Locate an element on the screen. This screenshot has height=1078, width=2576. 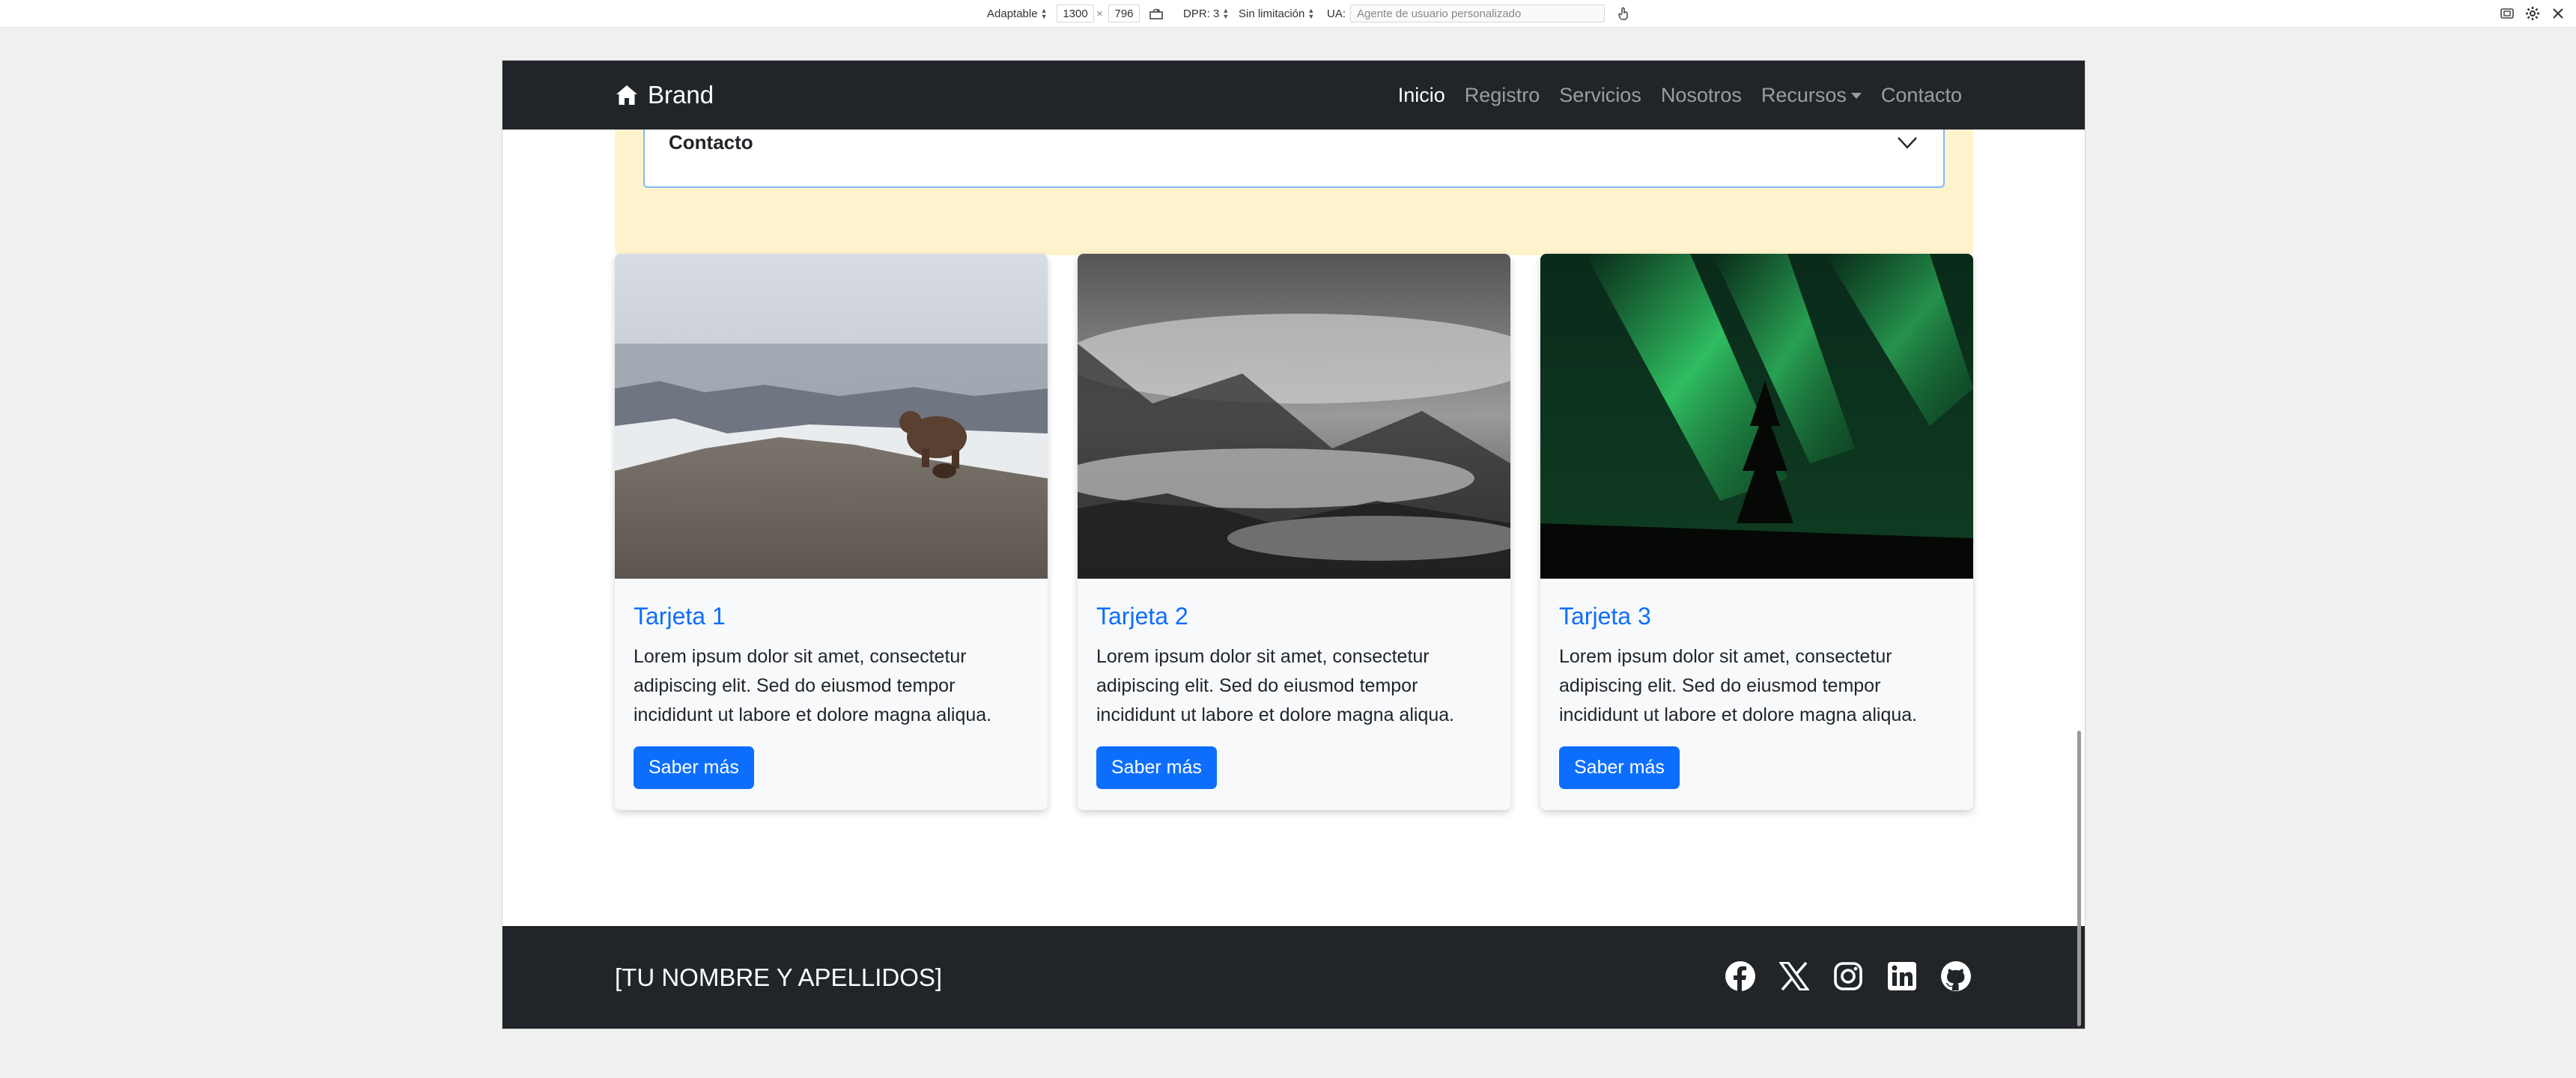
ua-label: UA: is located at coordinates (1336, 13).